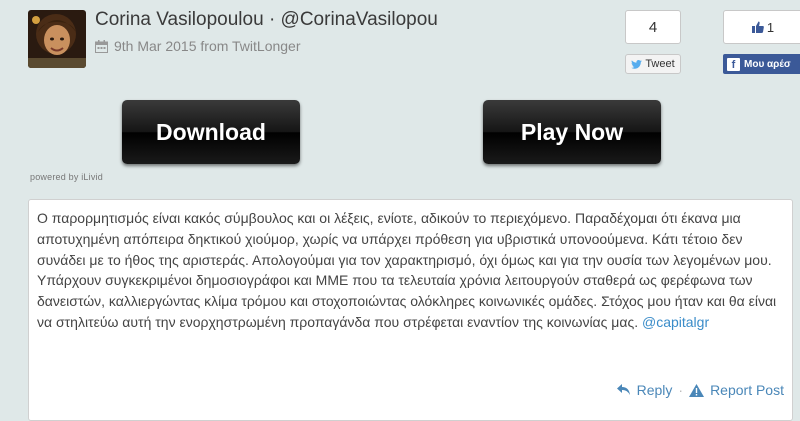 The height and width of the screenshot is (421, 800). What do you see at coordinates (266, 20) in the screenshot?
I see `author-line: Corina Vasilopoulou · @CorinaVasilopou` at bounding box center [266, 20].